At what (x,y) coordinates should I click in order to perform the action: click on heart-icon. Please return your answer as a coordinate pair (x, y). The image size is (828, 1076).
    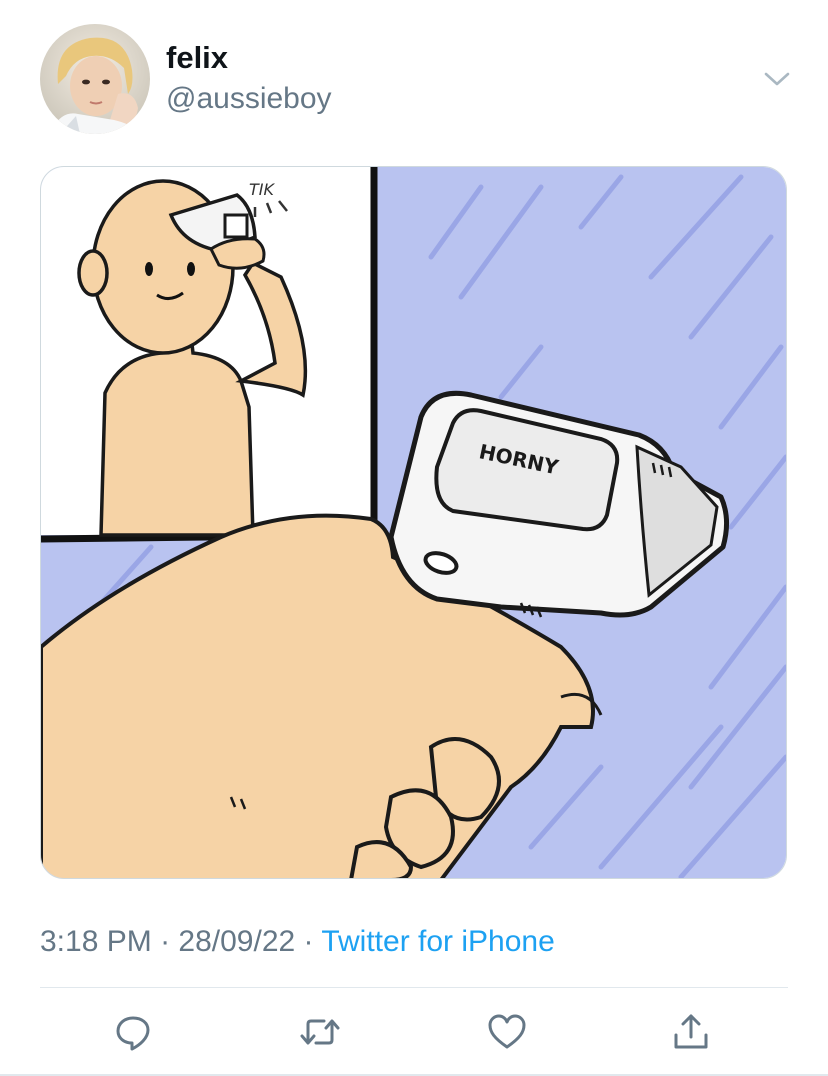
    Looking at the image, I should click on (507, 1032).